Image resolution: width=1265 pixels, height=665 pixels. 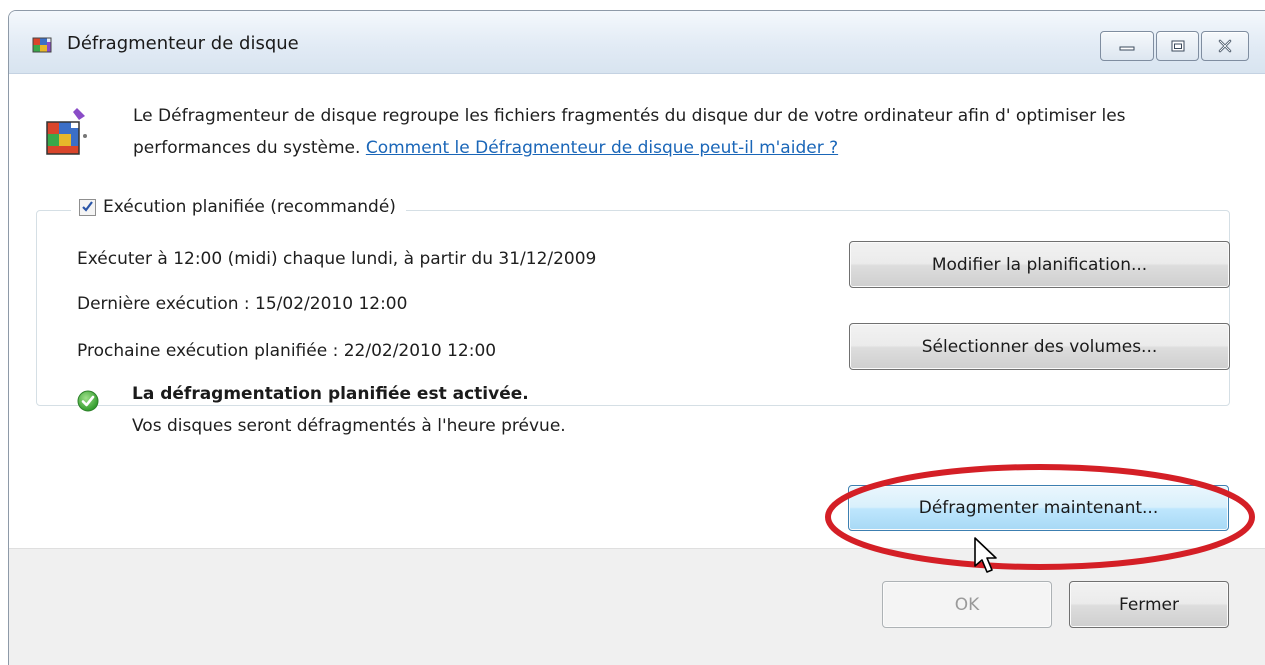 I want to click on scheduled-run-legend: Exécution planifiée (recommandé), so click(x=238, y=207).